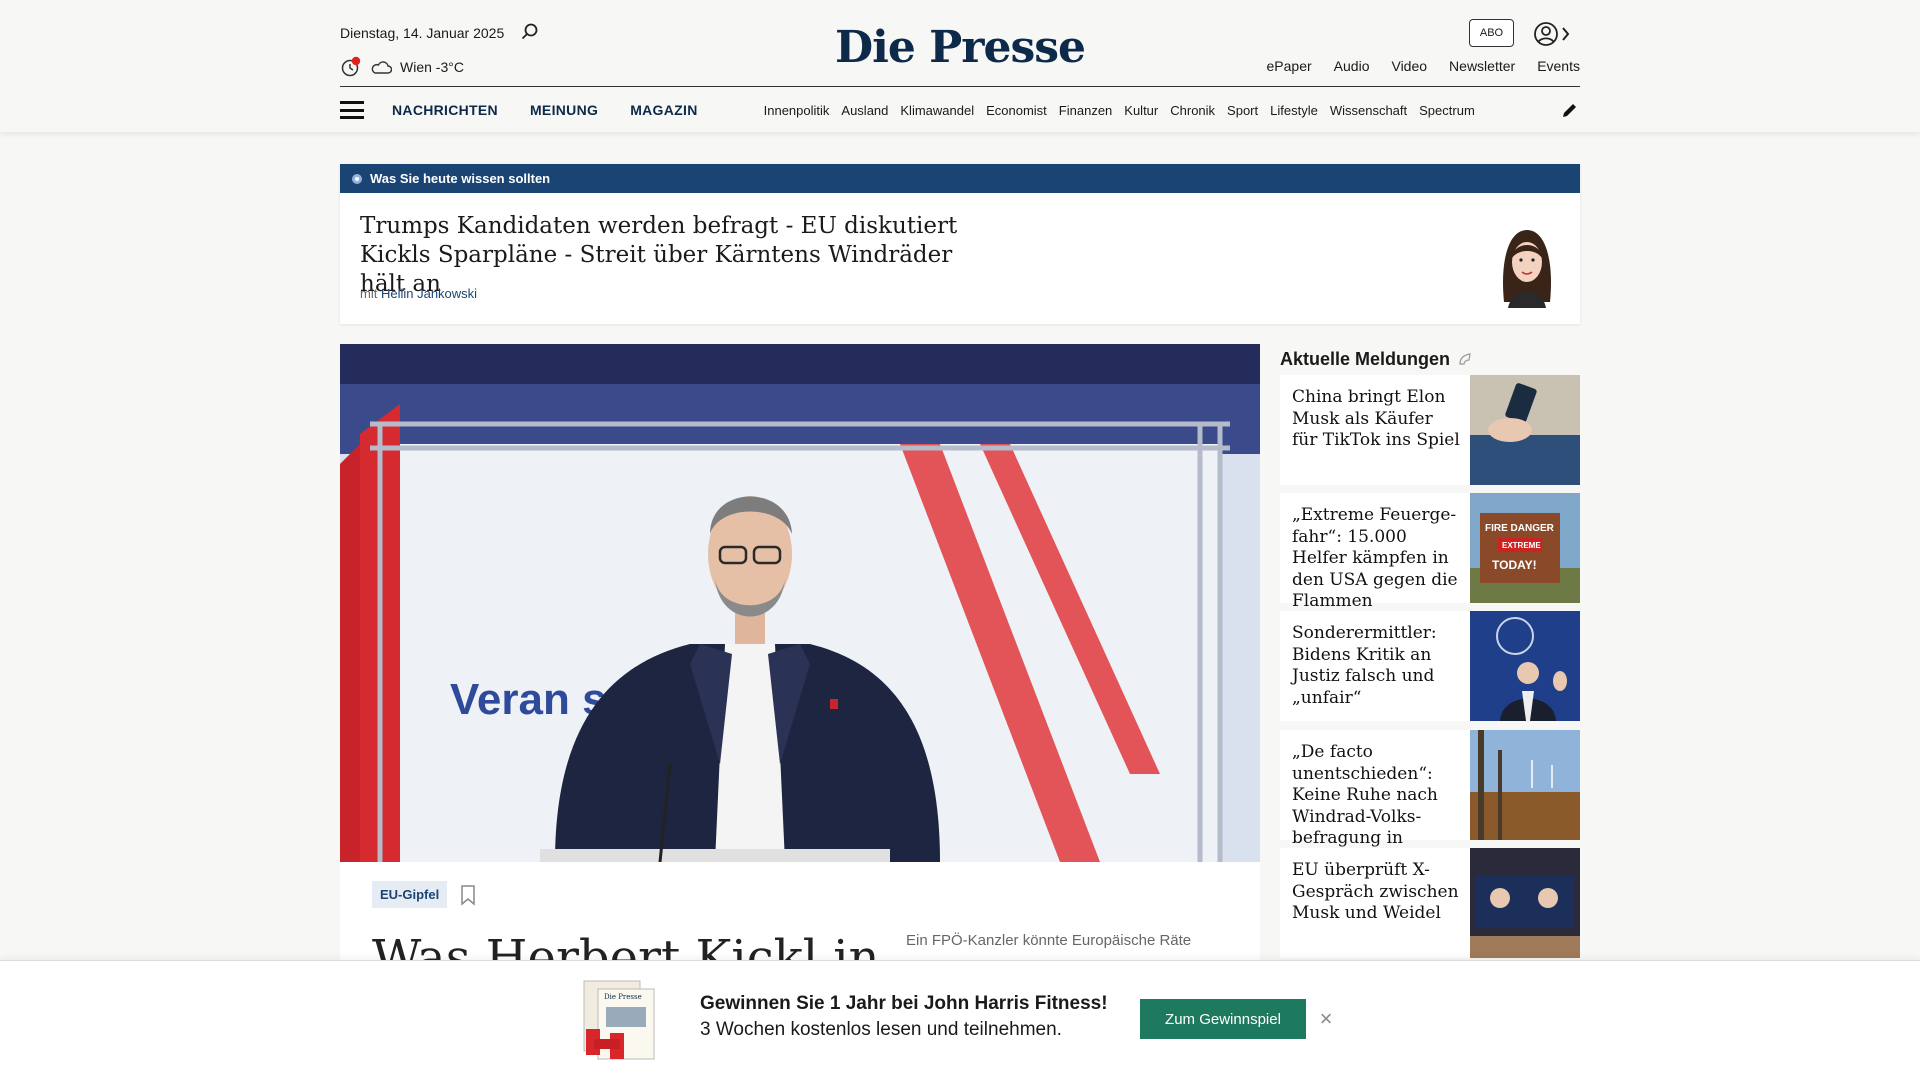 The image size is (1920, 1080). What do you see at coordinates (1049, 940) in the screenshot?
I see `hero-teaser: Ein FPÖ-Kanzler könnte Europäische Räte` at bounding box center [1049, 940].